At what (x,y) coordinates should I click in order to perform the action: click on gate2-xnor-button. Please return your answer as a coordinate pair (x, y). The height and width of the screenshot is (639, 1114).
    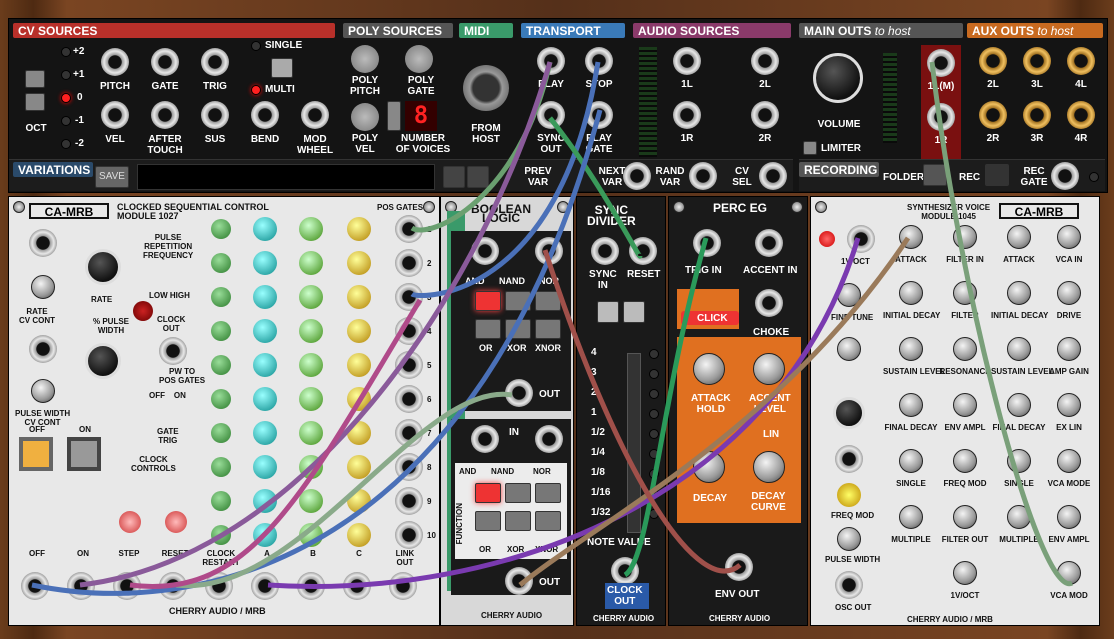
    Looking at the image, I should click on (548, 521).